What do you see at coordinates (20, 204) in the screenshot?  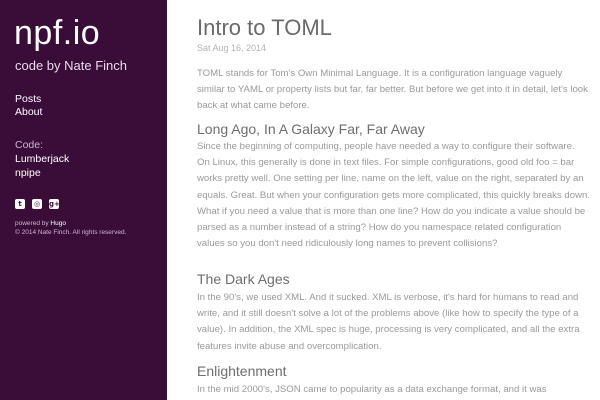 I see `twitter-icon: t` at bounding box center [20, 204].